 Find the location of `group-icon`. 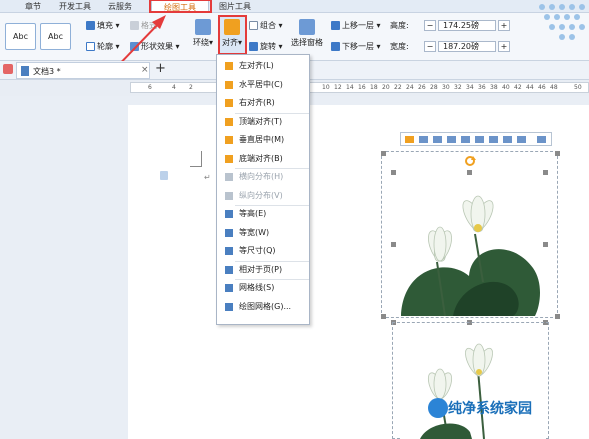

group-icon is located at coordinates (253, 25).